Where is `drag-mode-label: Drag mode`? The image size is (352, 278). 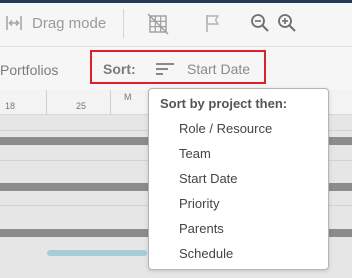 drag-mode-label: Drag mode is located at coordinates (69, 23).